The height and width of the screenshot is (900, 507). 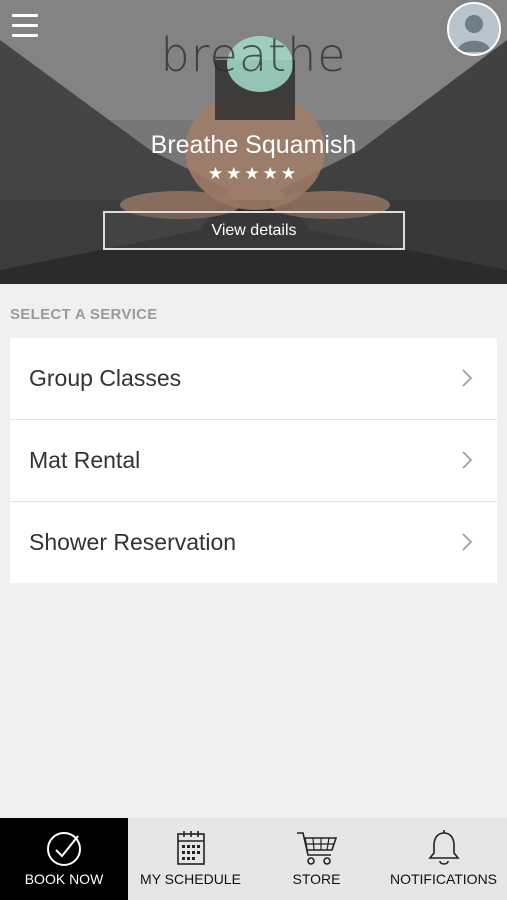 What do you see at coordinates (474, 29) in the screenshot?
I see `user-avatar-icon` at bounding box center [474, 29].